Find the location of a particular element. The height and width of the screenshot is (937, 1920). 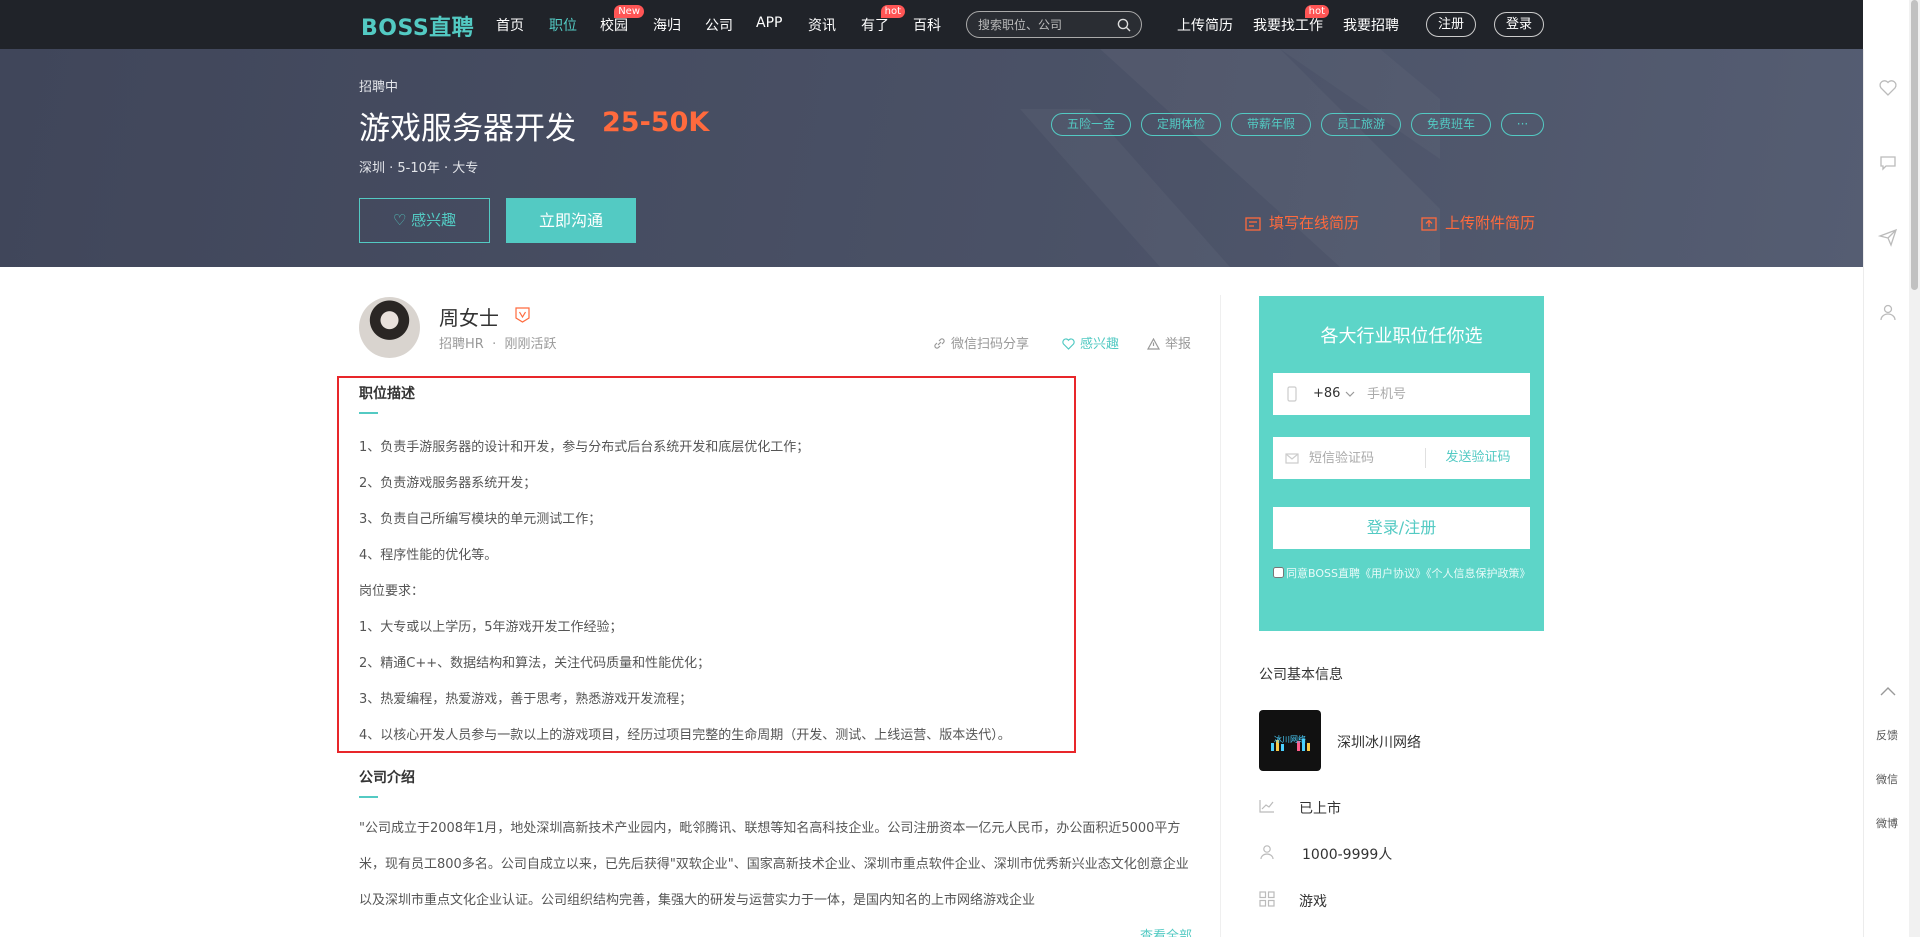

phone-field: +86 is located at coordinates (1401, 394).